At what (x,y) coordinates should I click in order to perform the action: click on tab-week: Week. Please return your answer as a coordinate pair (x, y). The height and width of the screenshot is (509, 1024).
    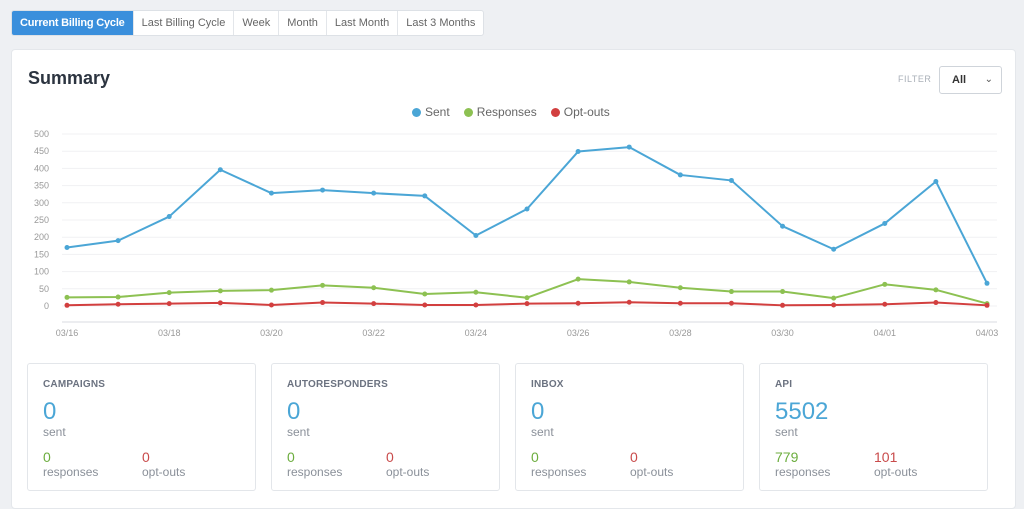
    Looking at the image, I should click on (257, 23).